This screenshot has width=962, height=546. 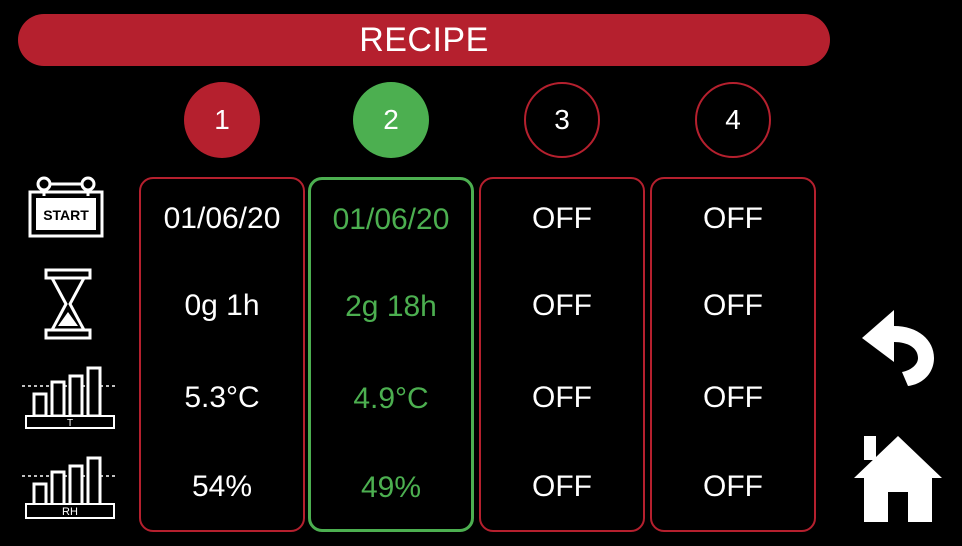 What do you see at coordinates (898, 479) in the screenshot?
I see `home-icon` at bounding box center [898, 479].